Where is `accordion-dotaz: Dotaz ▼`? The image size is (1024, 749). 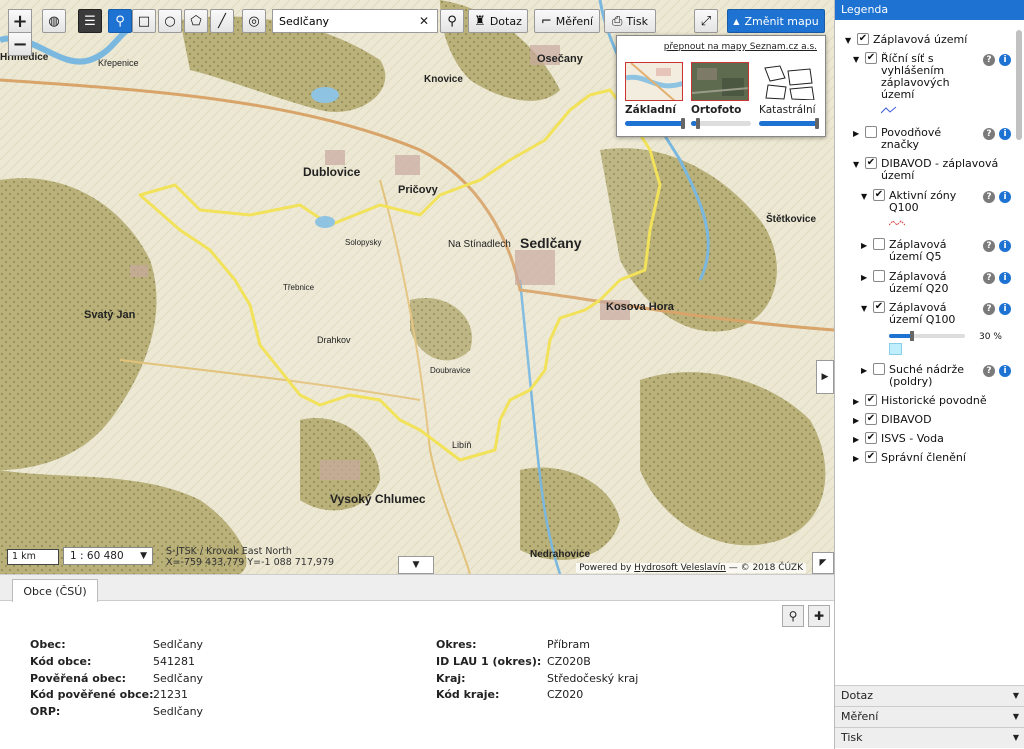
accordion-dotaz: Dotaz ▼ is located at coordinates (929, 695).